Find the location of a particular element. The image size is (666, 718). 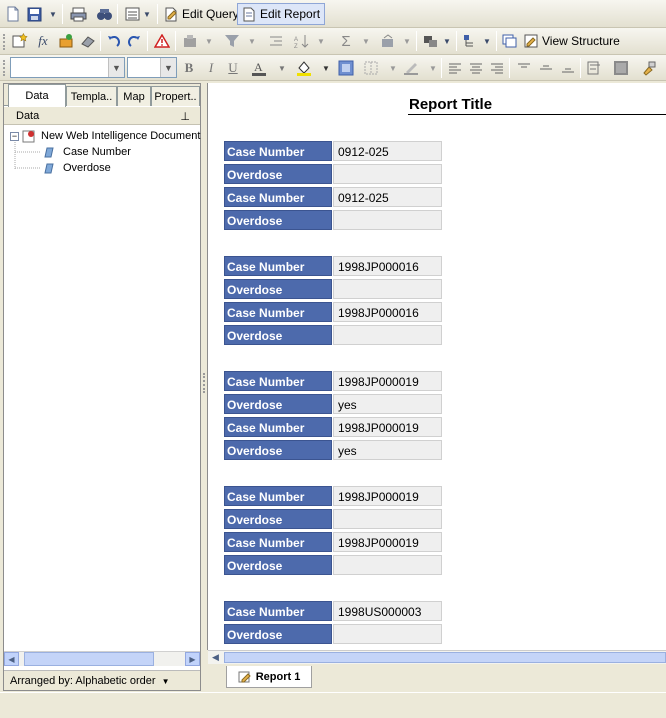

table-row: Case Number 1998JP000016 is located at coordinates (333, 266).